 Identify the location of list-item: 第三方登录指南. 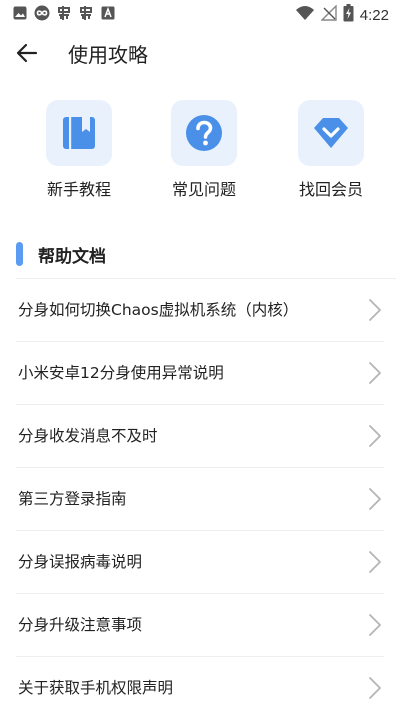
(200, 499).